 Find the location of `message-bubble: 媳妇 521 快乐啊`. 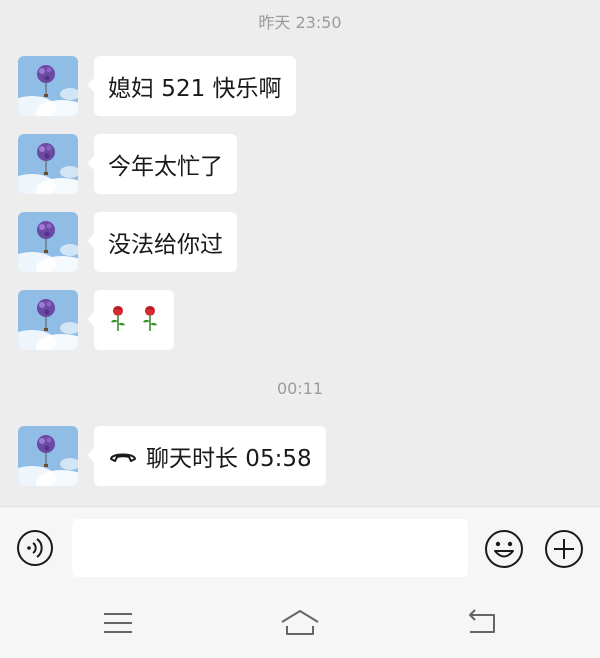

message-bubble: 媳妇 521 快乐啊 is located at coordinates (191, 86).